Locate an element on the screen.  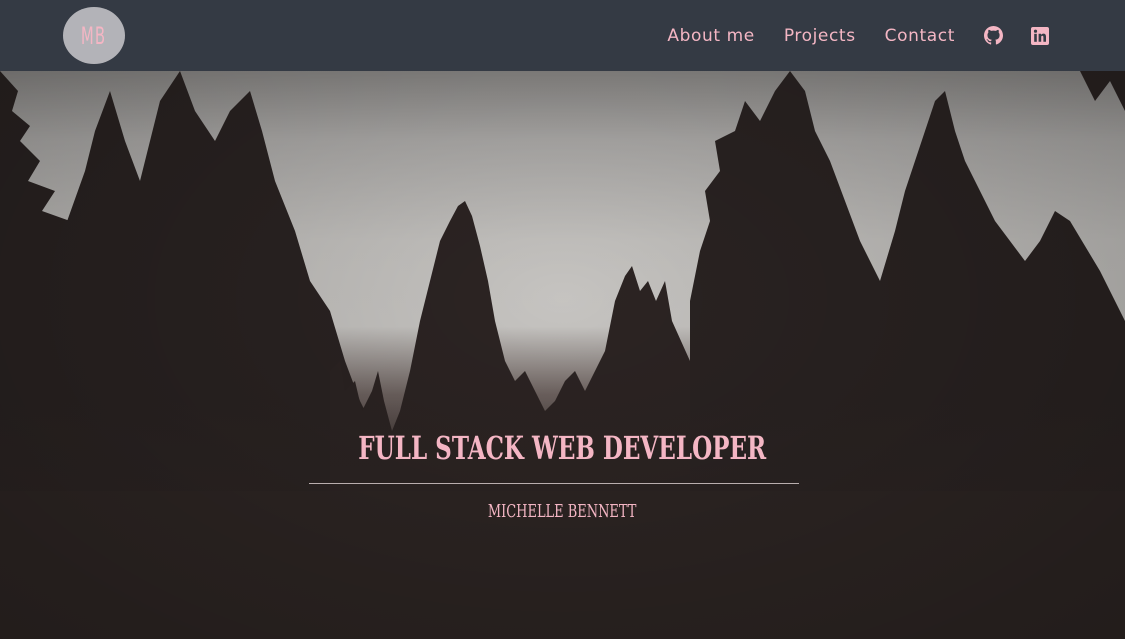
hero-title: FULL STACK WEB DEVELOPER is located at coordinates (562, 448).